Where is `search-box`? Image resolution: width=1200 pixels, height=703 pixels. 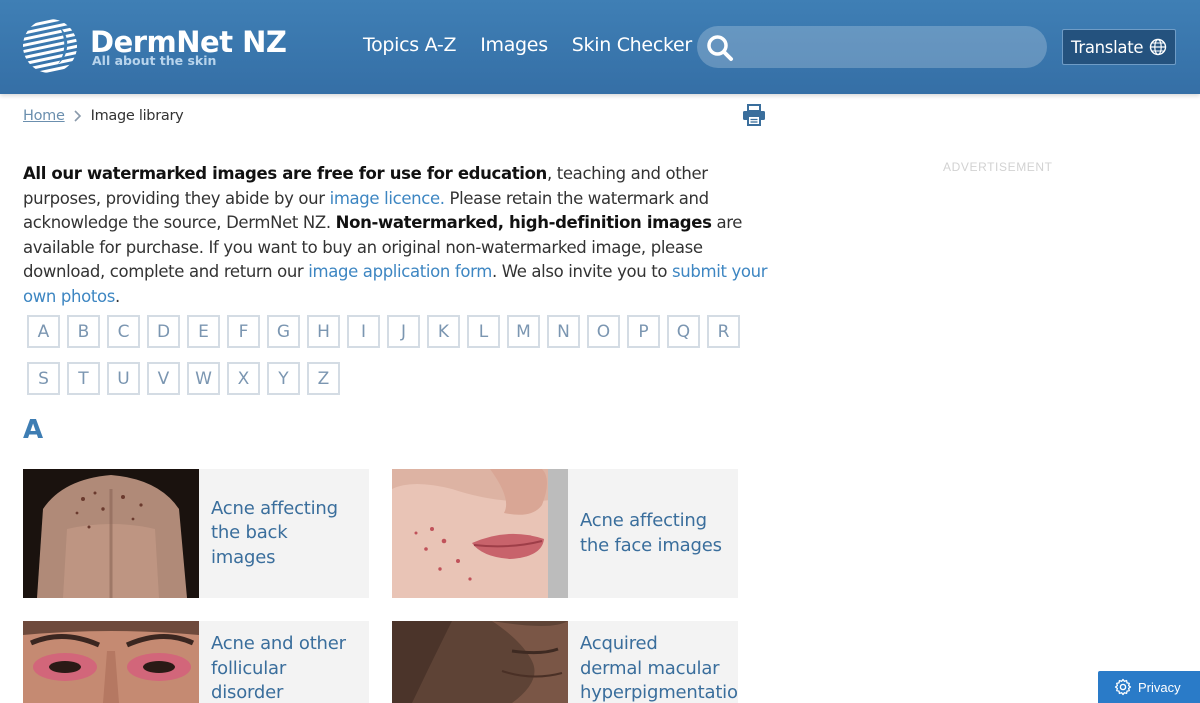
search-box is located at coordinates (872, 47).